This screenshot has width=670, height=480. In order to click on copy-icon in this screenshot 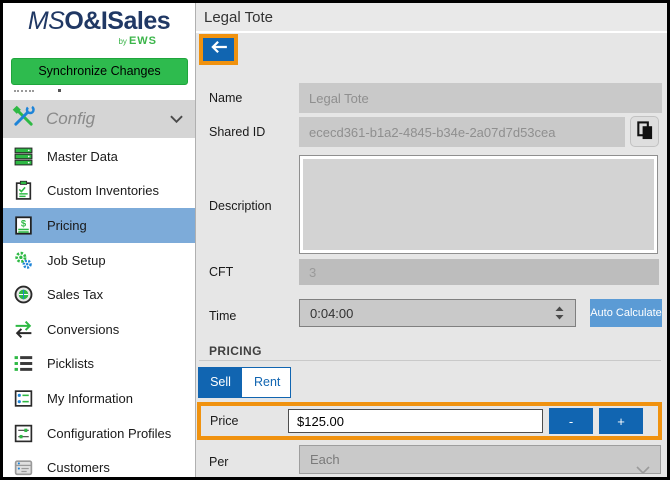, I will do `click(644, 132)`.